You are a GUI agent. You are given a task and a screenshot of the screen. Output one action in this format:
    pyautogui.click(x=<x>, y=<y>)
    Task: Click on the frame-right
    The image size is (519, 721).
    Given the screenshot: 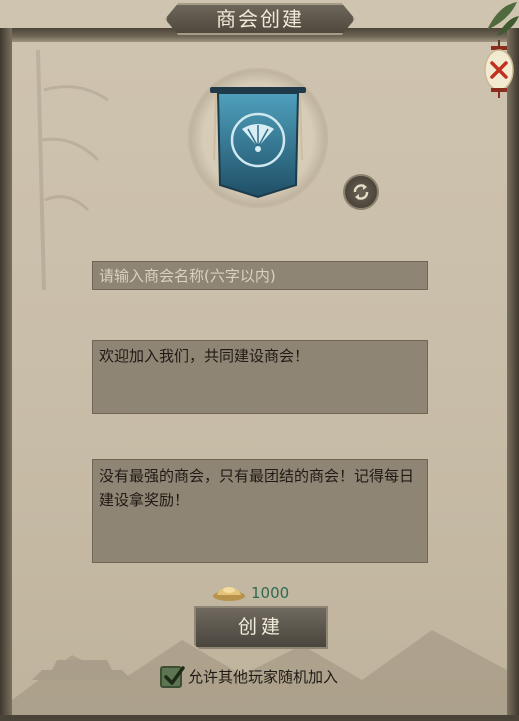 What is the action you would take?
    pyautogui.click(x=513, y=374)
    